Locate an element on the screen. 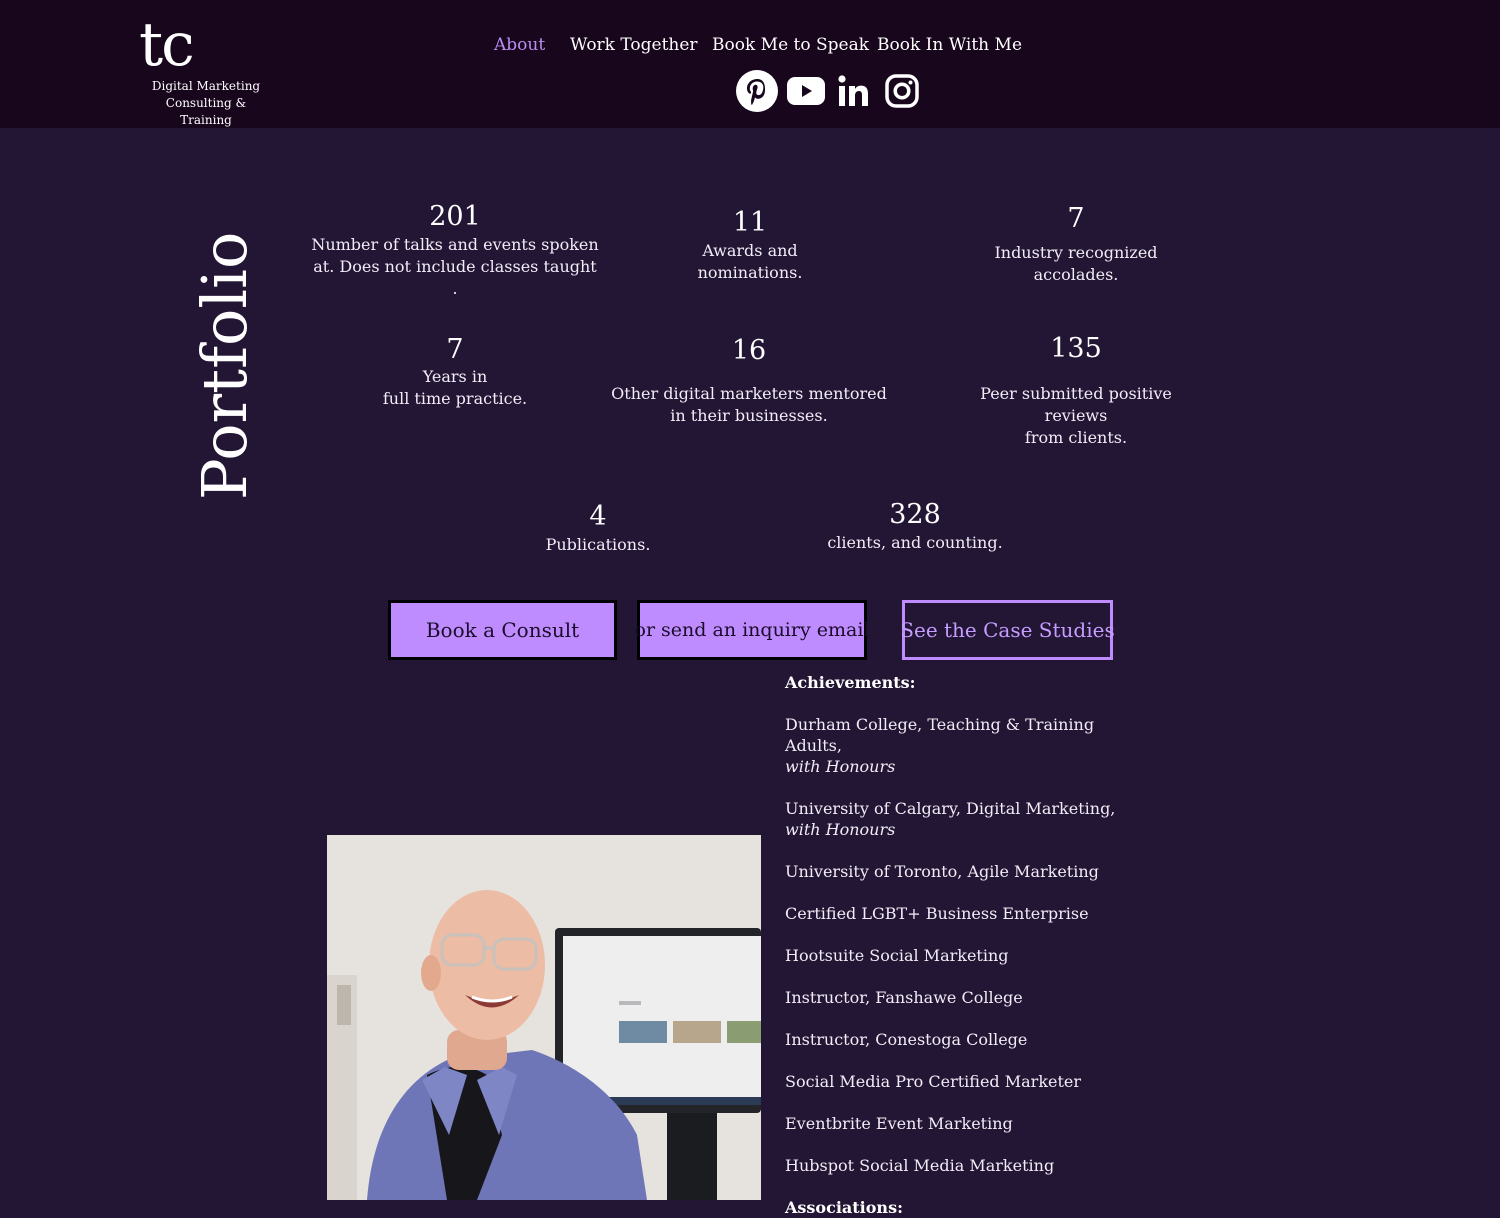 This screenshot has height=1218, width=1500. stat-years: 7 Years in full time practice. is located at coordinates (455, 372).